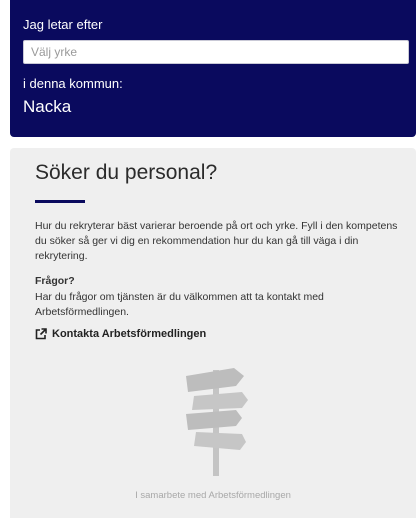 The width and height of the screenshot is (416, 518). I want to click on signpost-icon, so click(216, 422).